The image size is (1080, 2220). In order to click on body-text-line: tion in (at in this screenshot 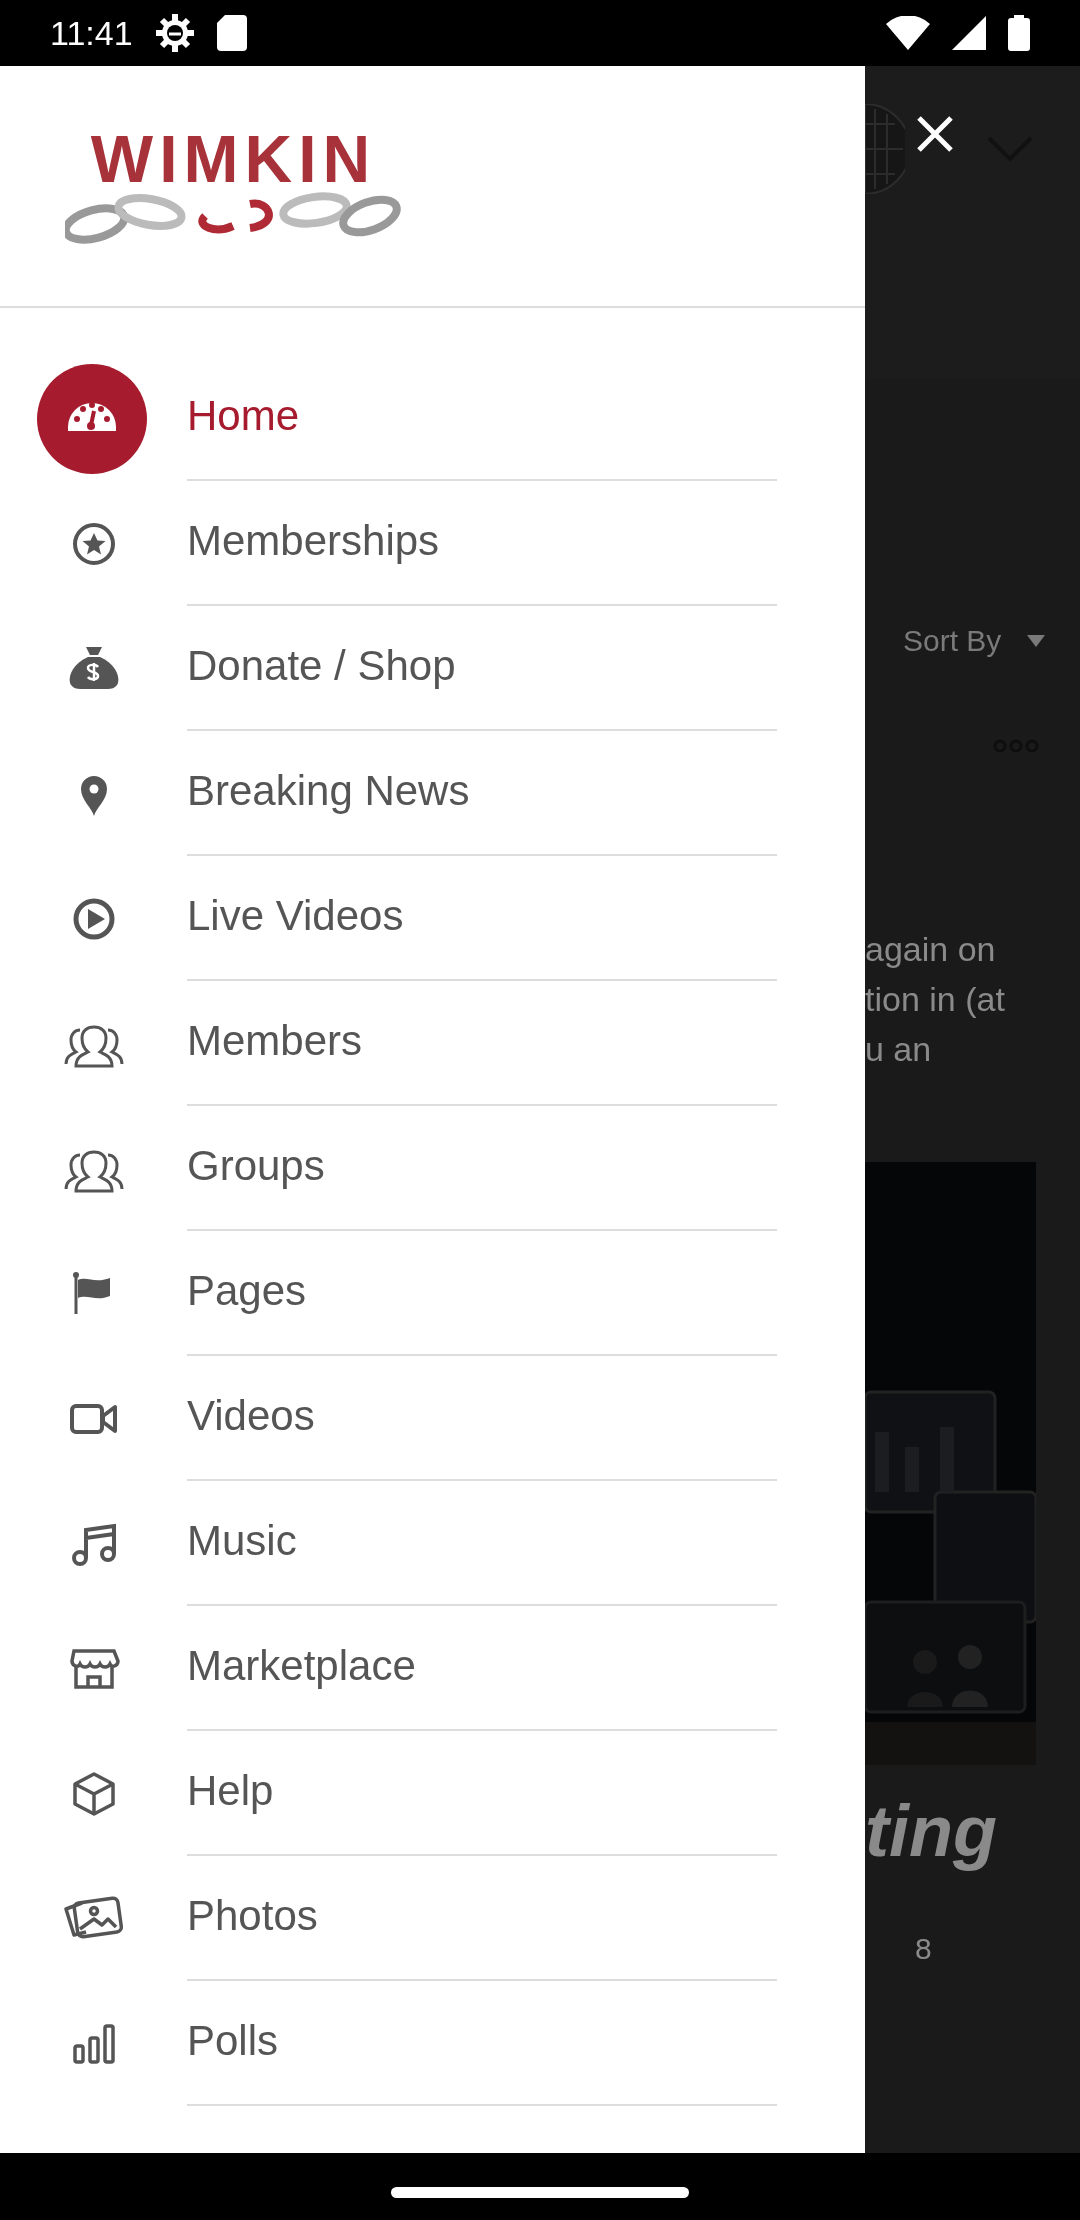, I will do `click(935, 999)`.